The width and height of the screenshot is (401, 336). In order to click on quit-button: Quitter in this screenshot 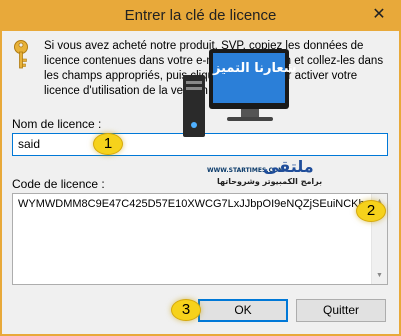, I will do `click(341, 310)`.